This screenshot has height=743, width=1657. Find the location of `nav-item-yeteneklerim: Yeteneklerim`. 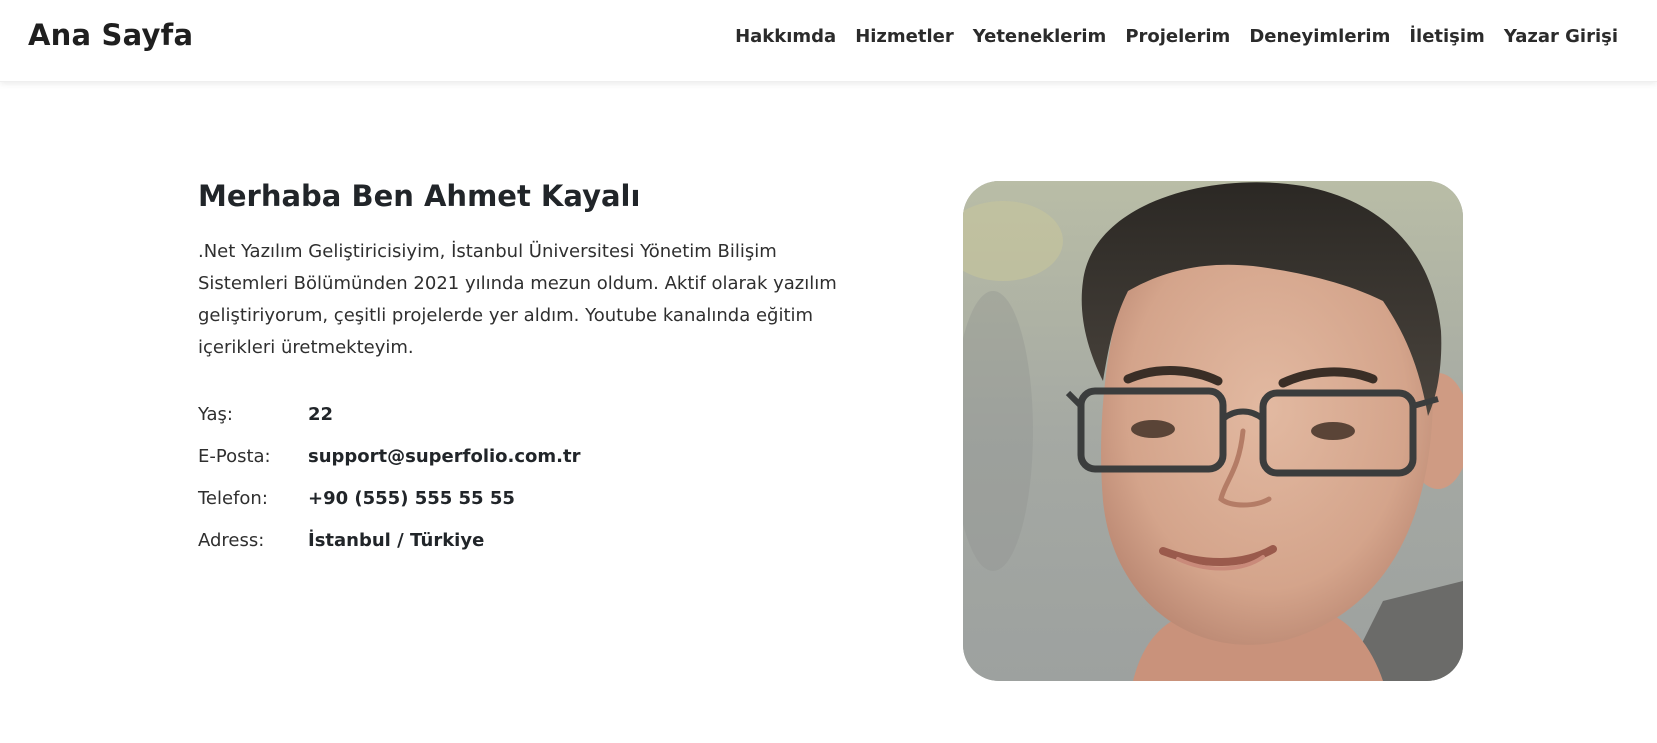

nav-item-yeteneklerim: Yeteneklerim is located at coordinates (1040, 36).